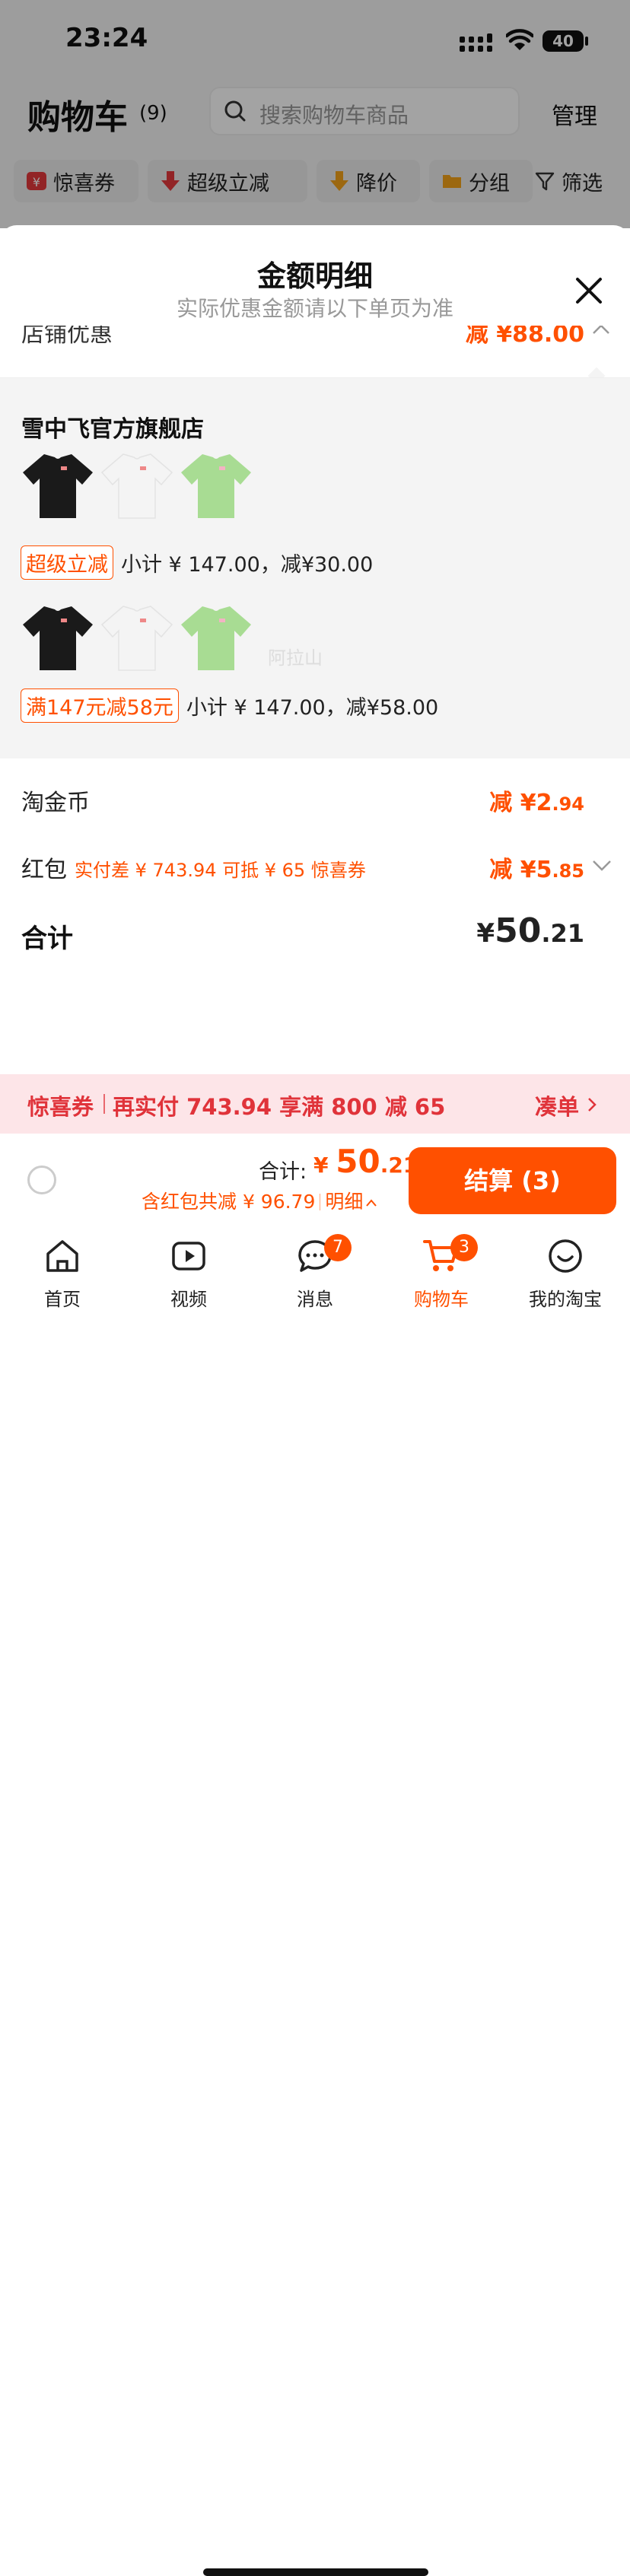 The height and width of the screenshot is (2576, 630). Describe the element at coordinates (315, 1273) in the screenshot. I see `tab-messages: 消息 7` at that location.